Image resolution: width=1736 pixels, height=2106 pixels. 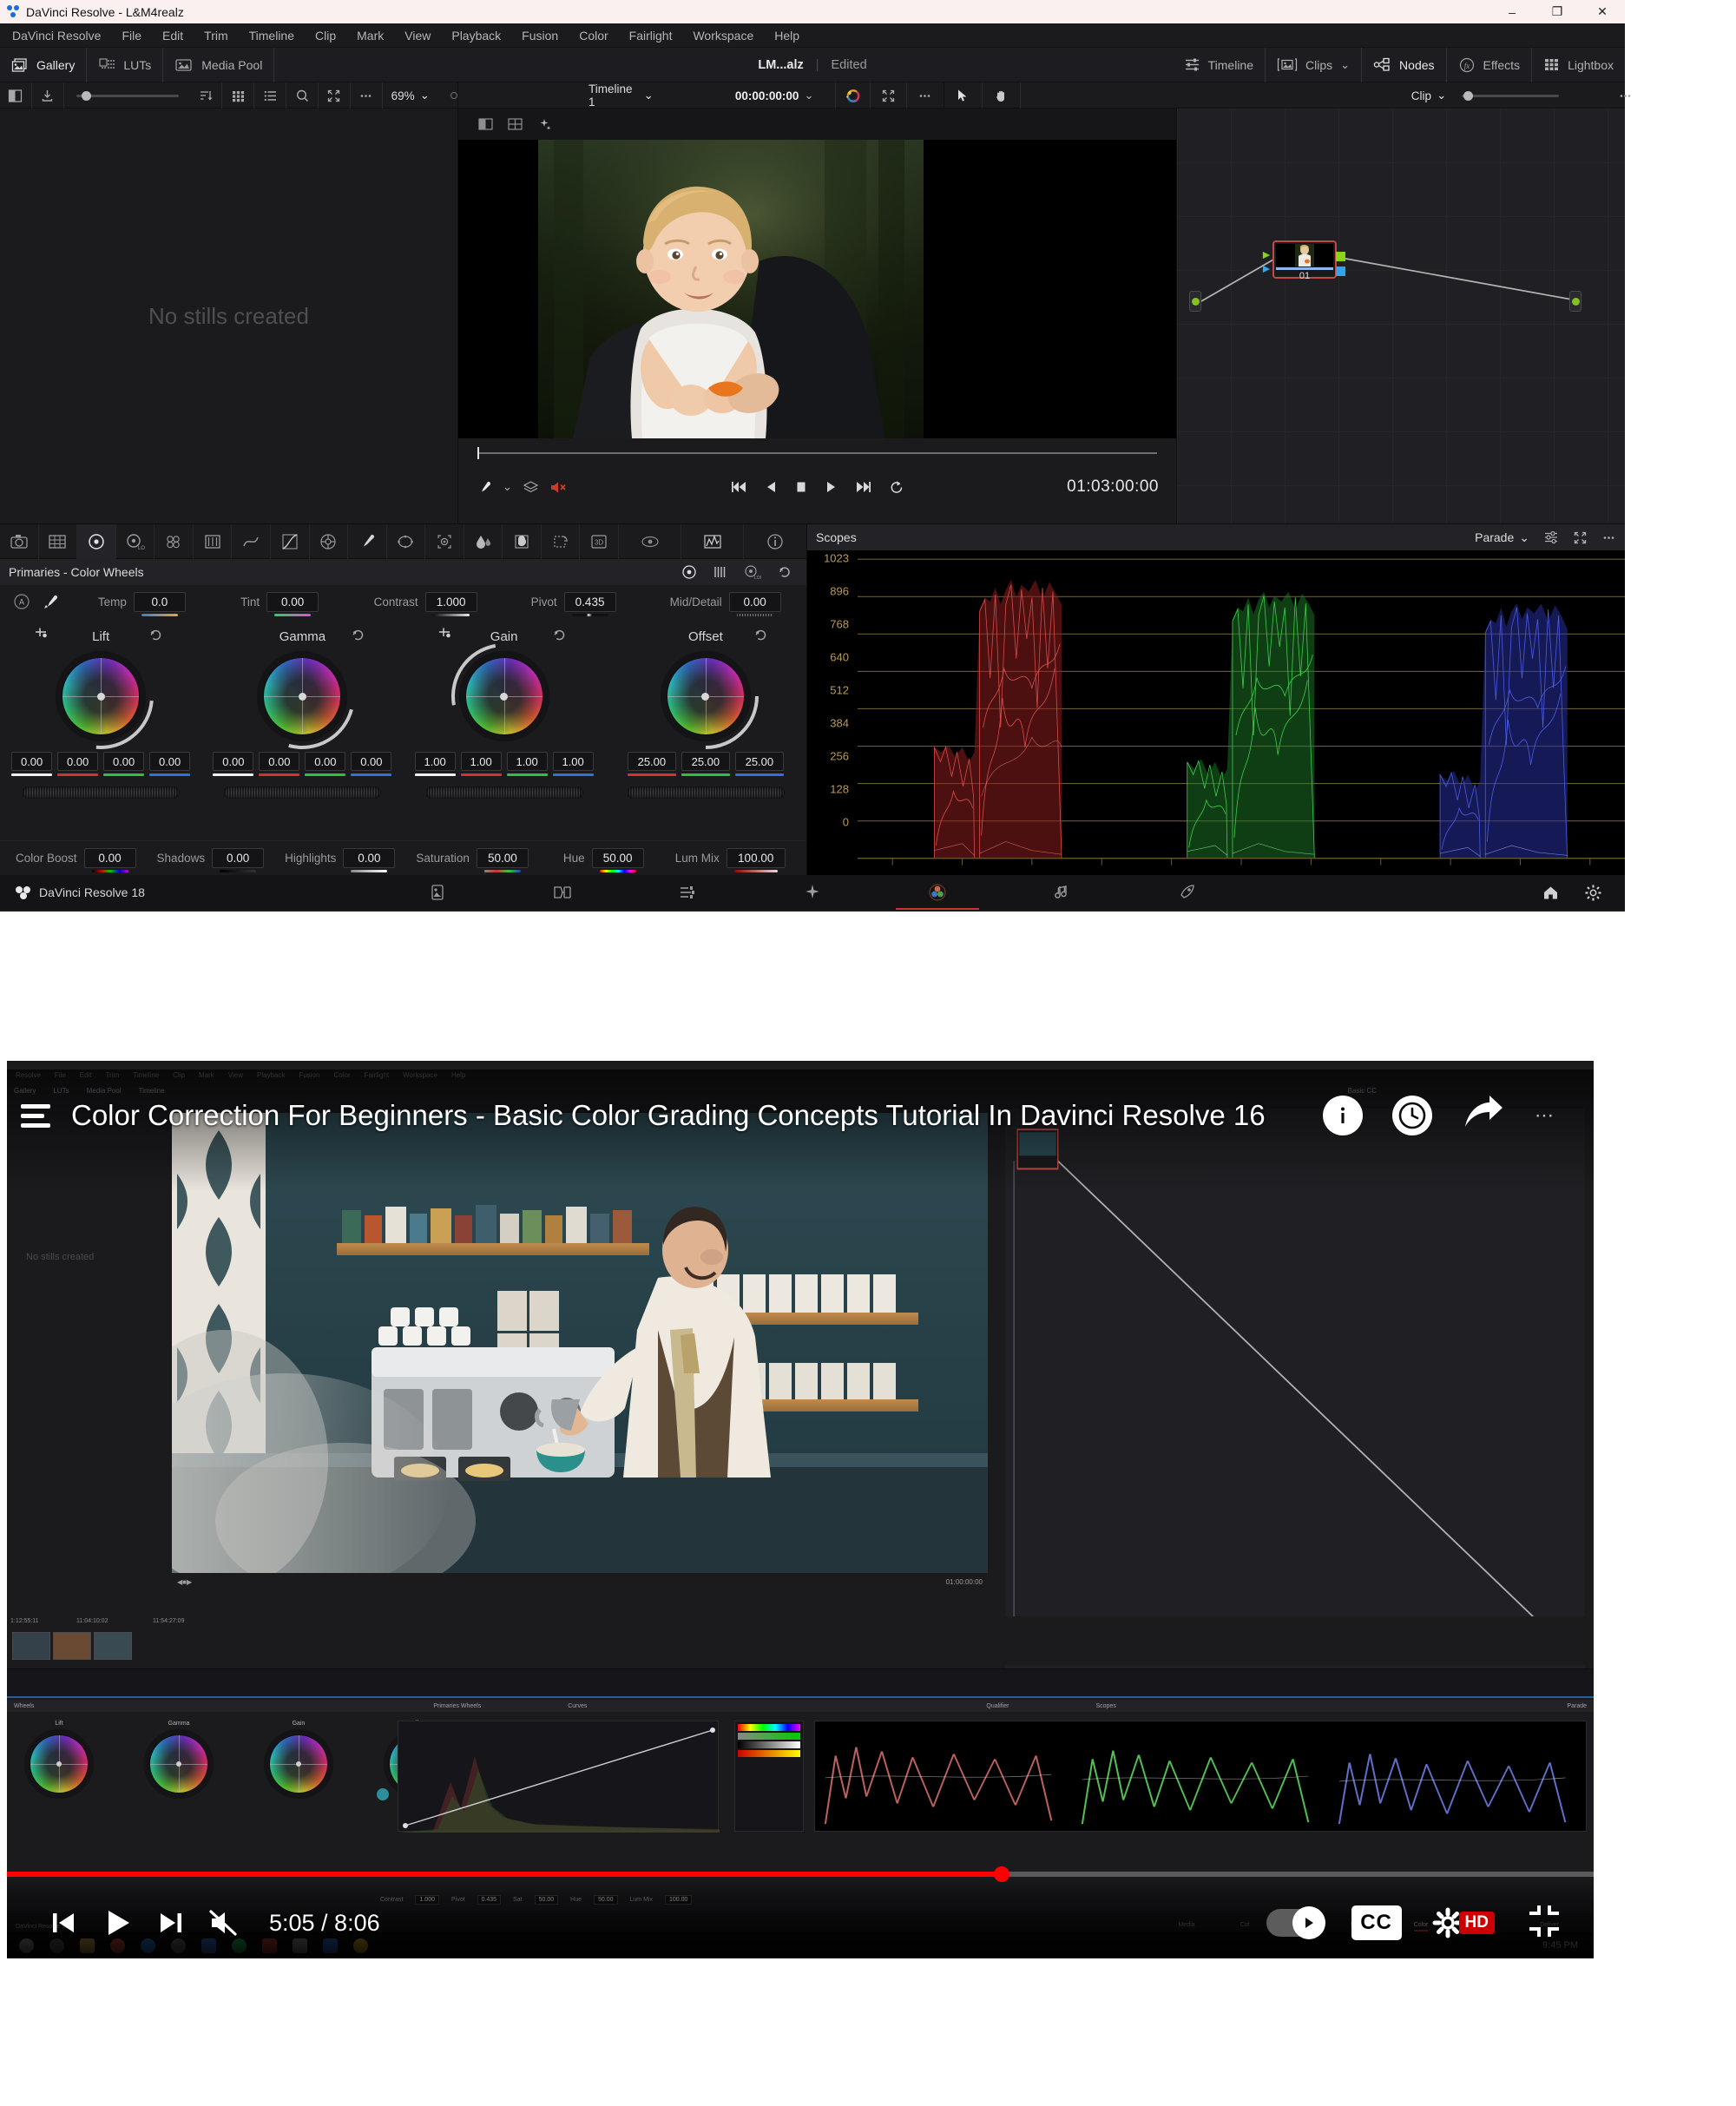 I want to click on wheel-offset-handle, so click(x=705, y=697).